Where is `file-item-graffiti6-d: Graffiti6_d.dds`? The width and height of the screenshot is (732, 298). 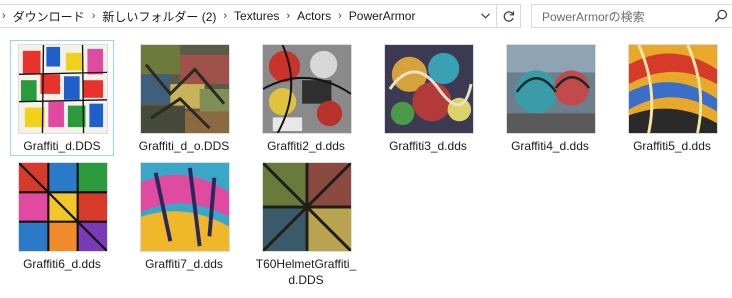
file-item-graffiti6-d: Graffiti6_d.dds is located at coordinates (62, 216).